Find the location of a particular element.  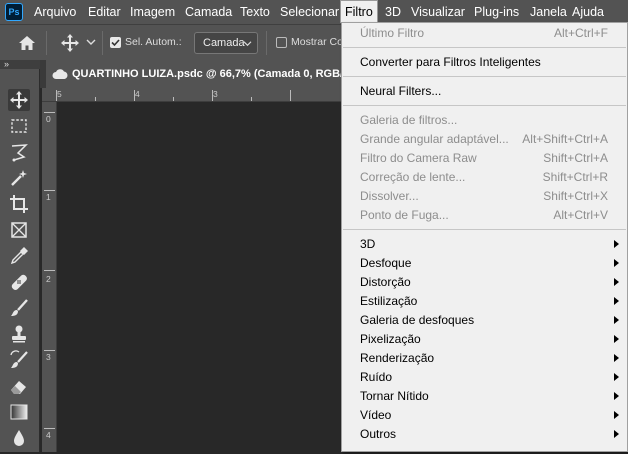

filter-menu-item-renderizacao: Renderização is located at coordinates (484, 358).